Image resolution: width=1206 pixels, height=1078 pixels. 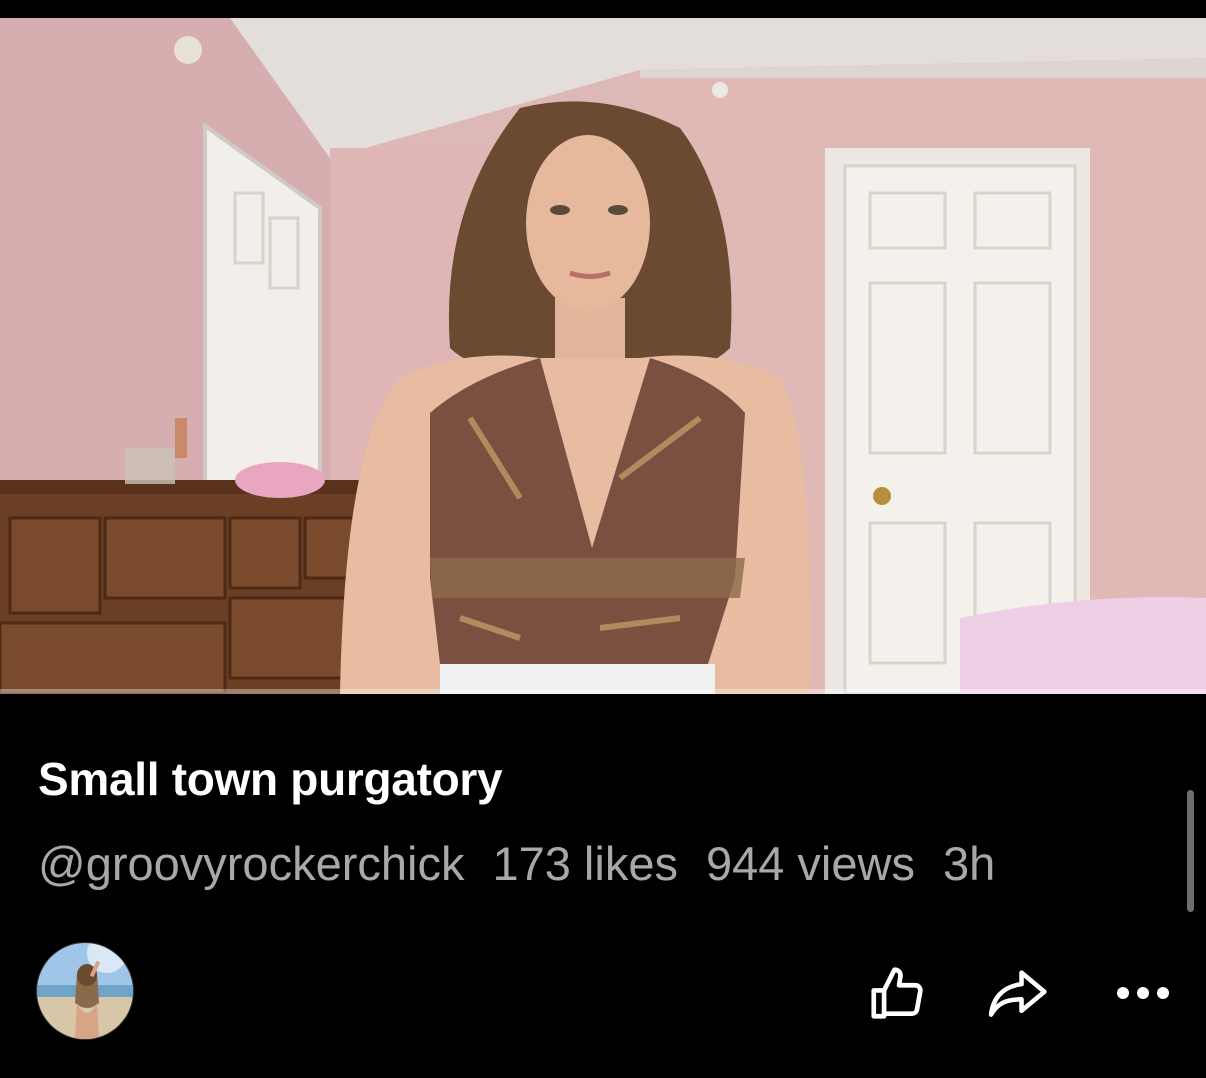 I want to click on scrollbar, so click(x=1190, y=851).